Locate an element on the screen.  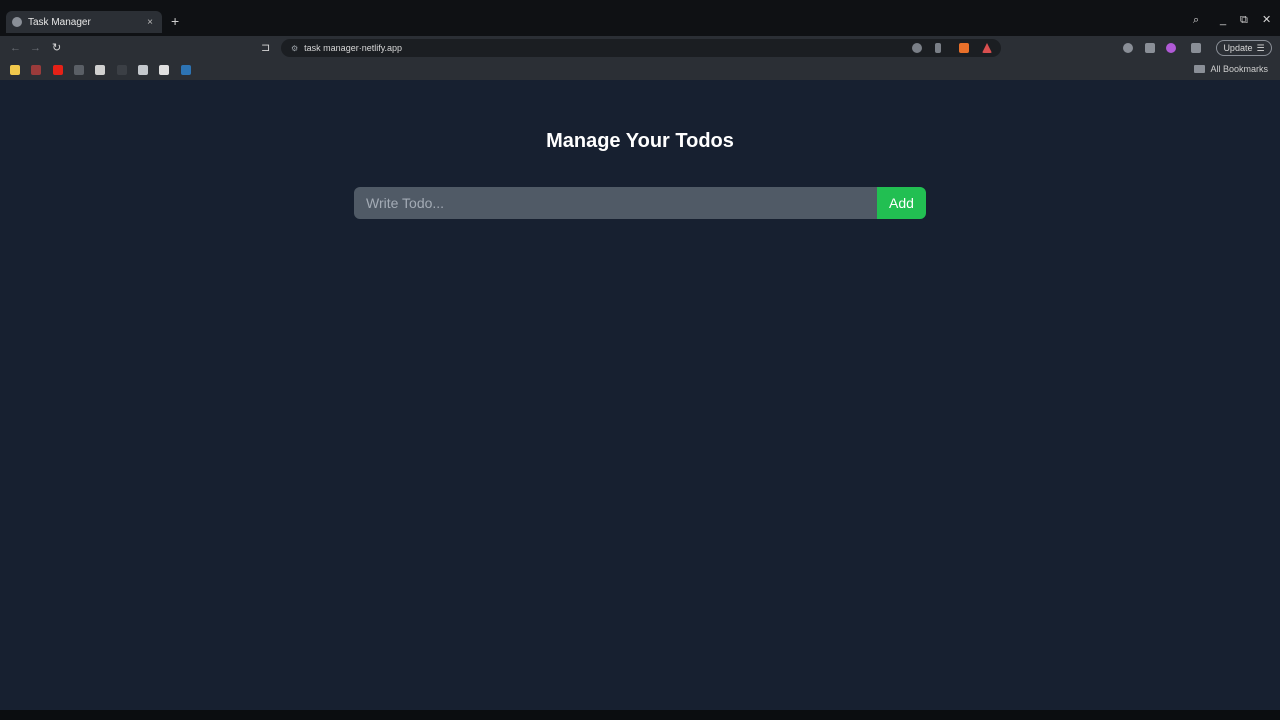
menu-icon: ☰ is located at coordinates (1260, 47).